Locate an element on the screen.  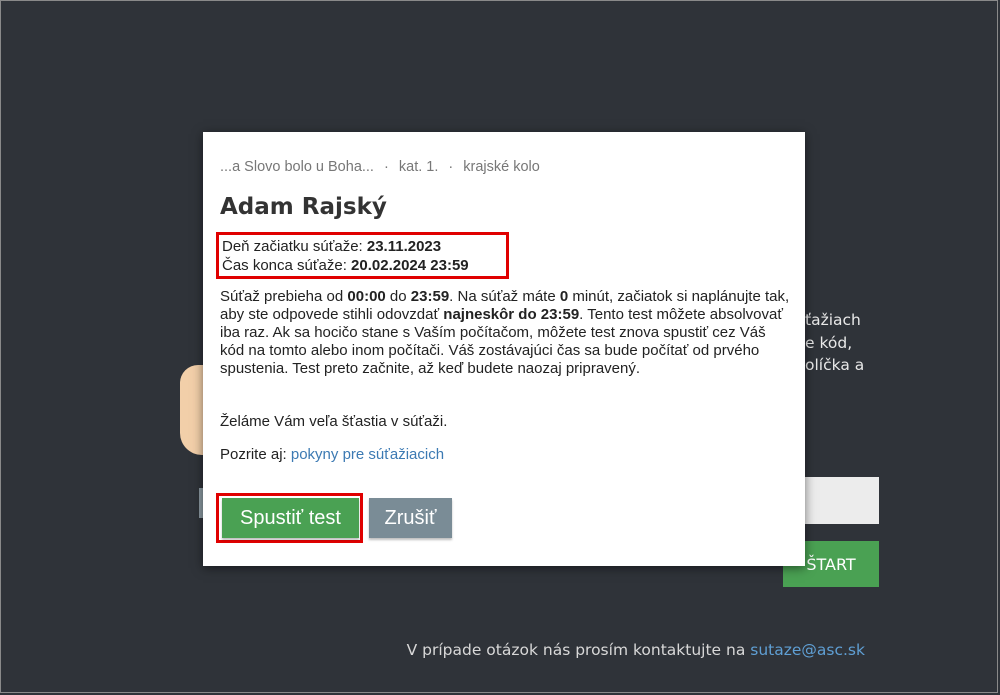
minutes-count: 0 is located at coordinates (564, 296).